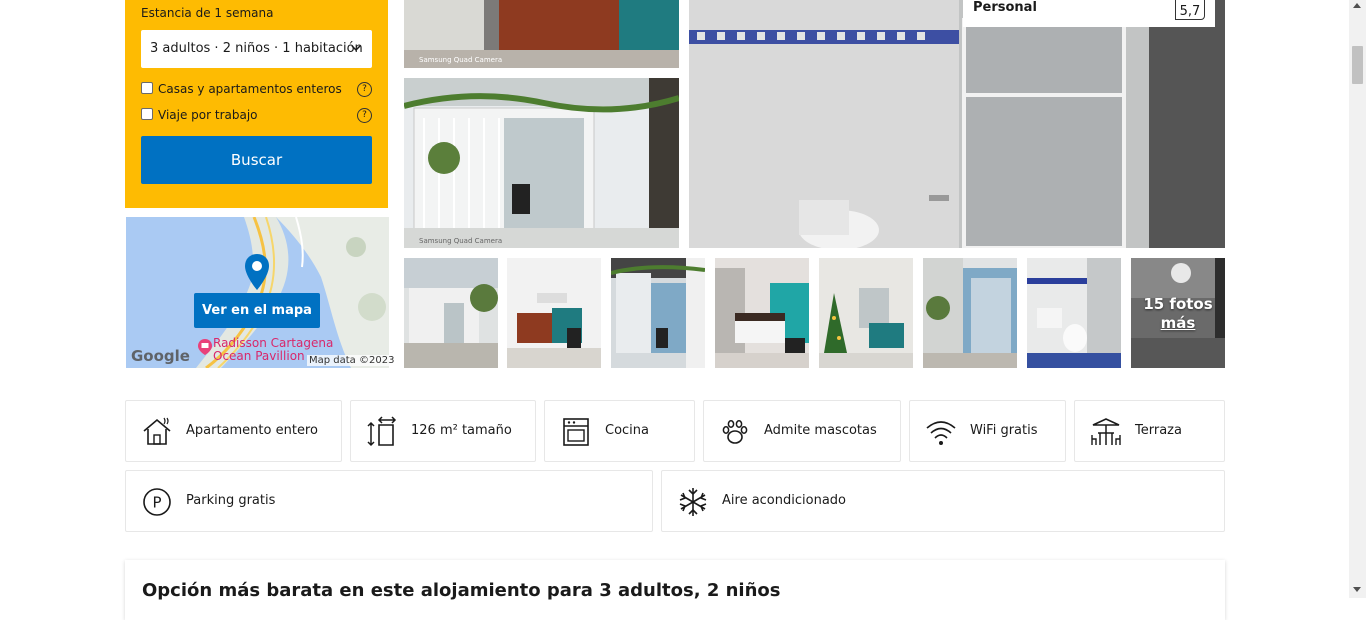 The height and width of the screenshot is (620, 1366). What do you see at coordinates (541, 163) in the screenshot?
I see `photo-entrance: Samsung Quad Camera` at bounding box center [541, 163].